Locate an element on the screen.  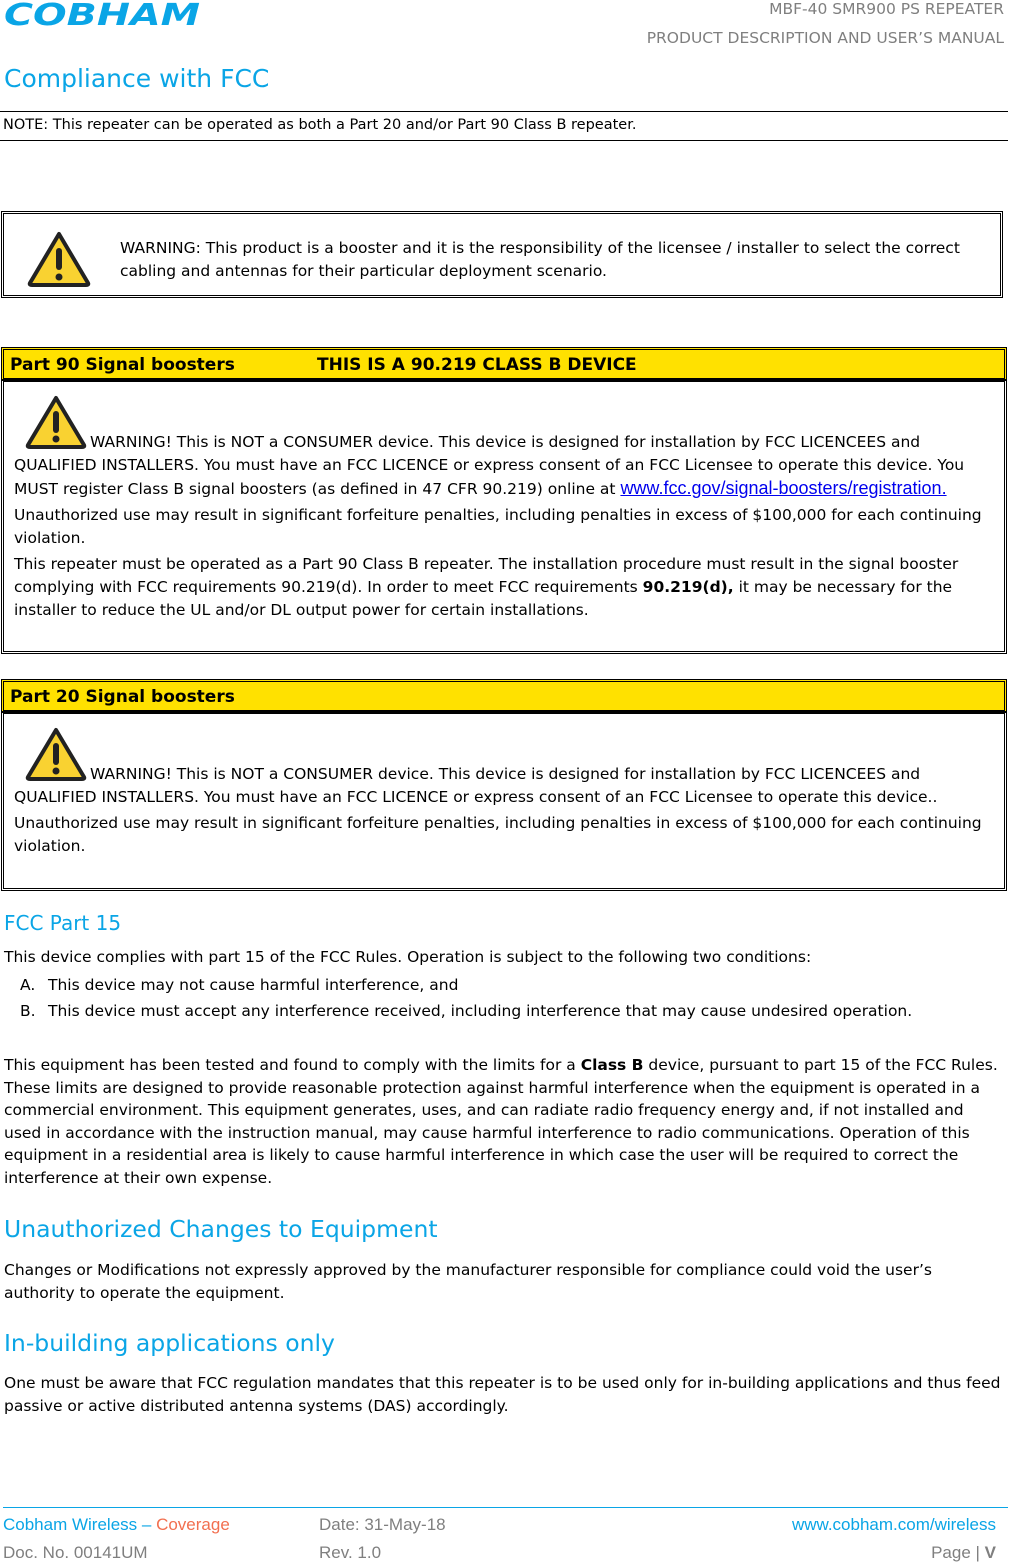
para-bold: Class B is located at coordinates (612, 1065).